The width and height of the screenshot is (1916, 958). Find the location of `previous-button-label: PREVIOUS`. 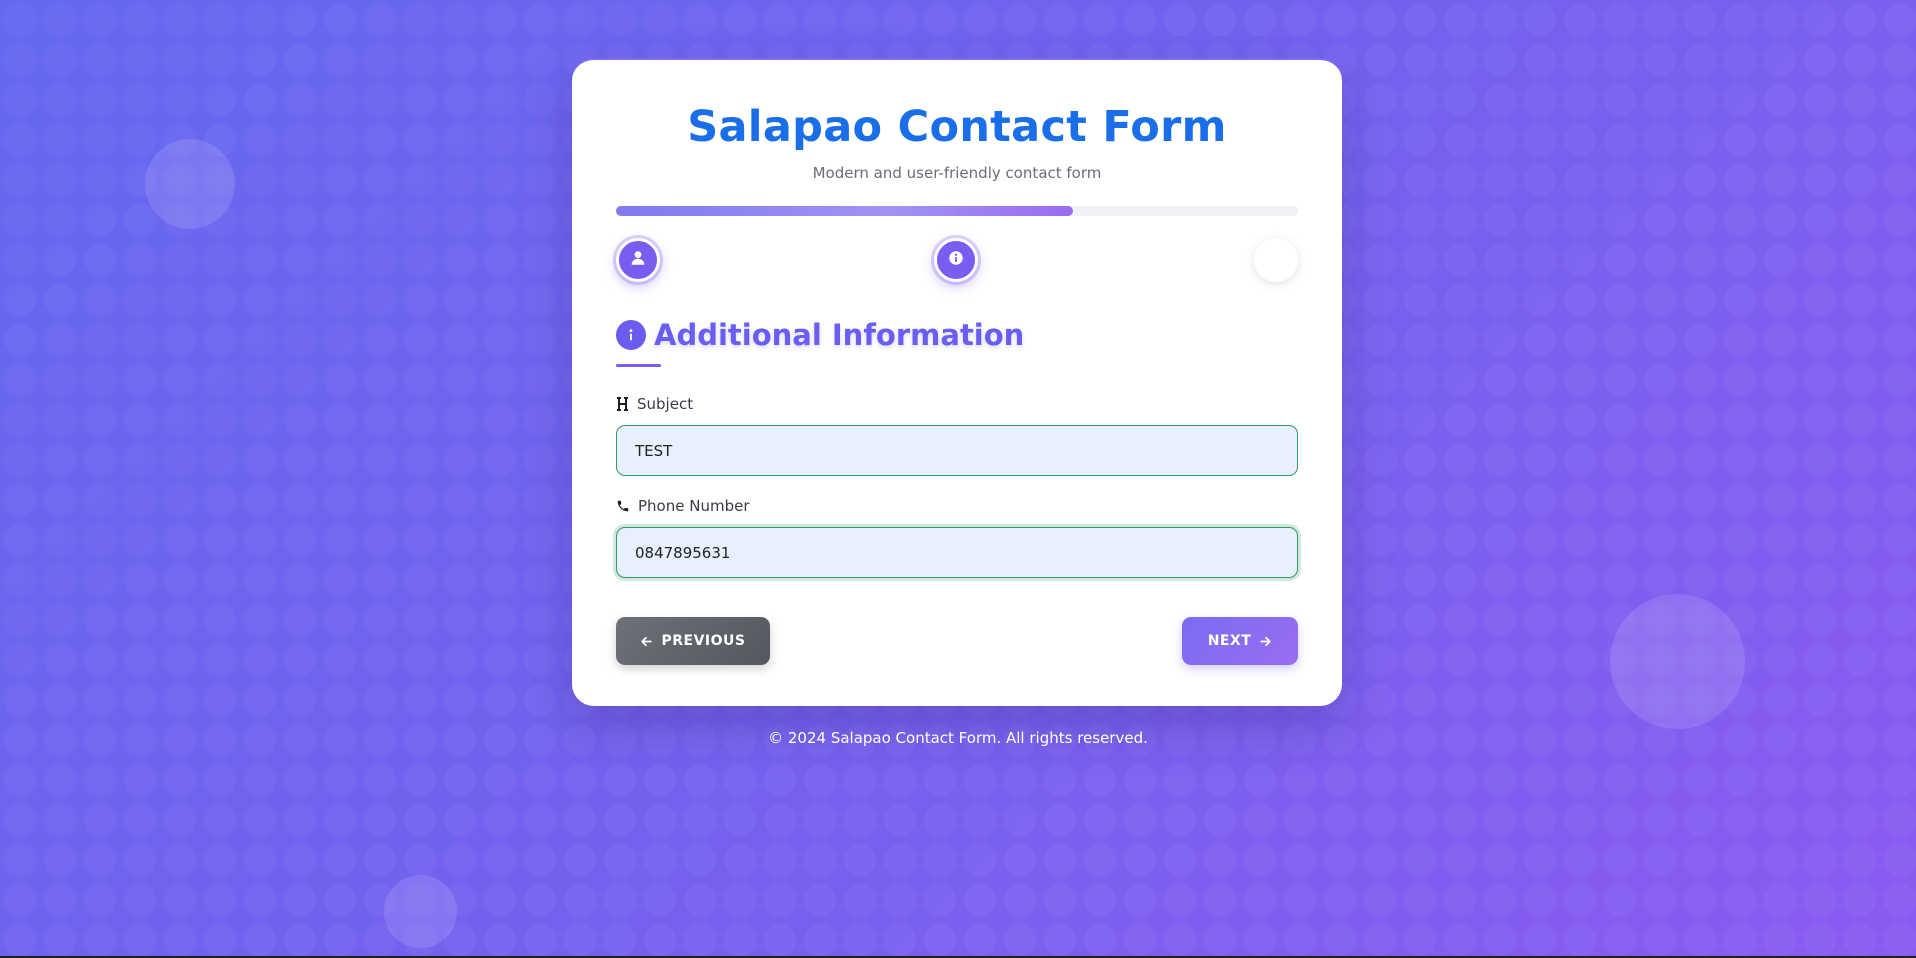

previous-button-label: PREVIOUS is located at coordinates (703, 641).